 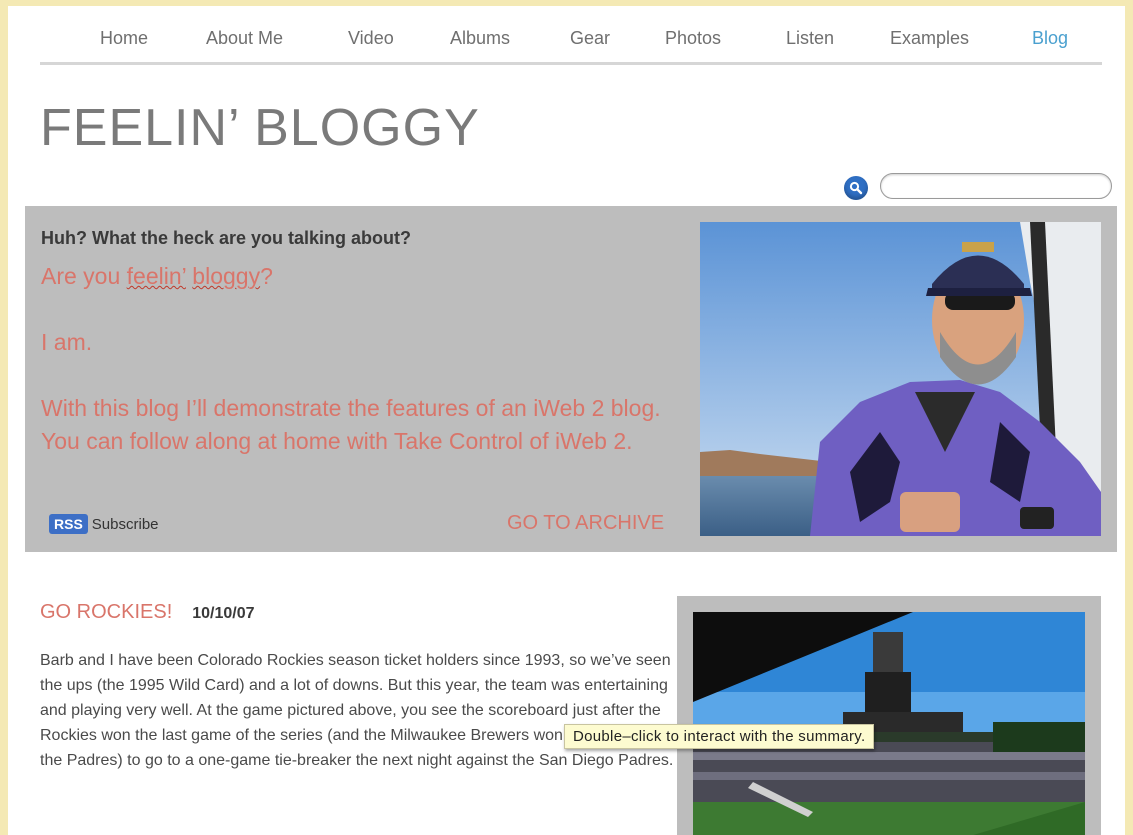 I want to click on rss-icon: RSS, so click(x=68, y=524).